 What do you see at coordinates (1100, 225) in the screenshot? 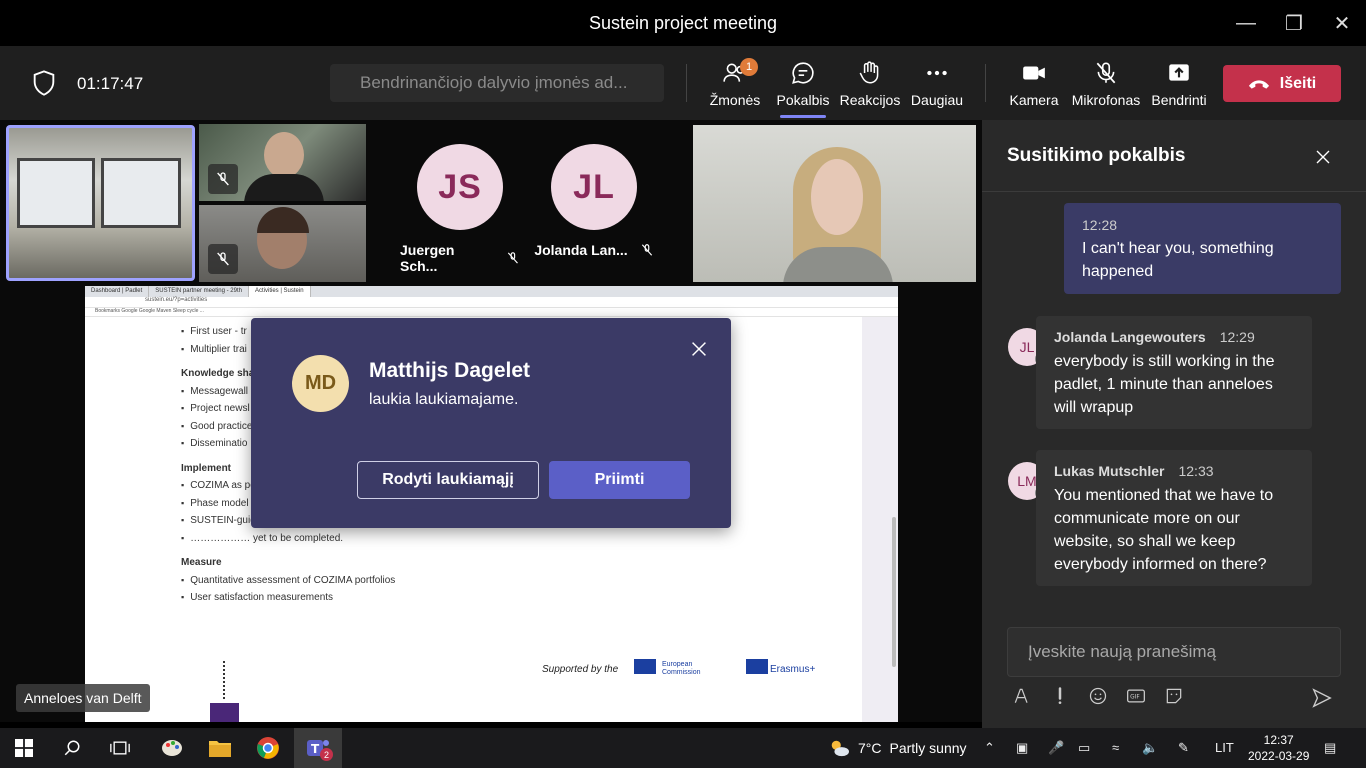
I see `message-time: 12:28` at bounding box center [1100, 225].